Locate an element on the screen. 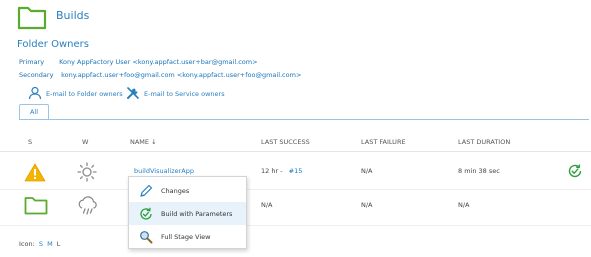 This screenshot has height=257, width=591. warning-status-icon is located at coordinates (35, 174).